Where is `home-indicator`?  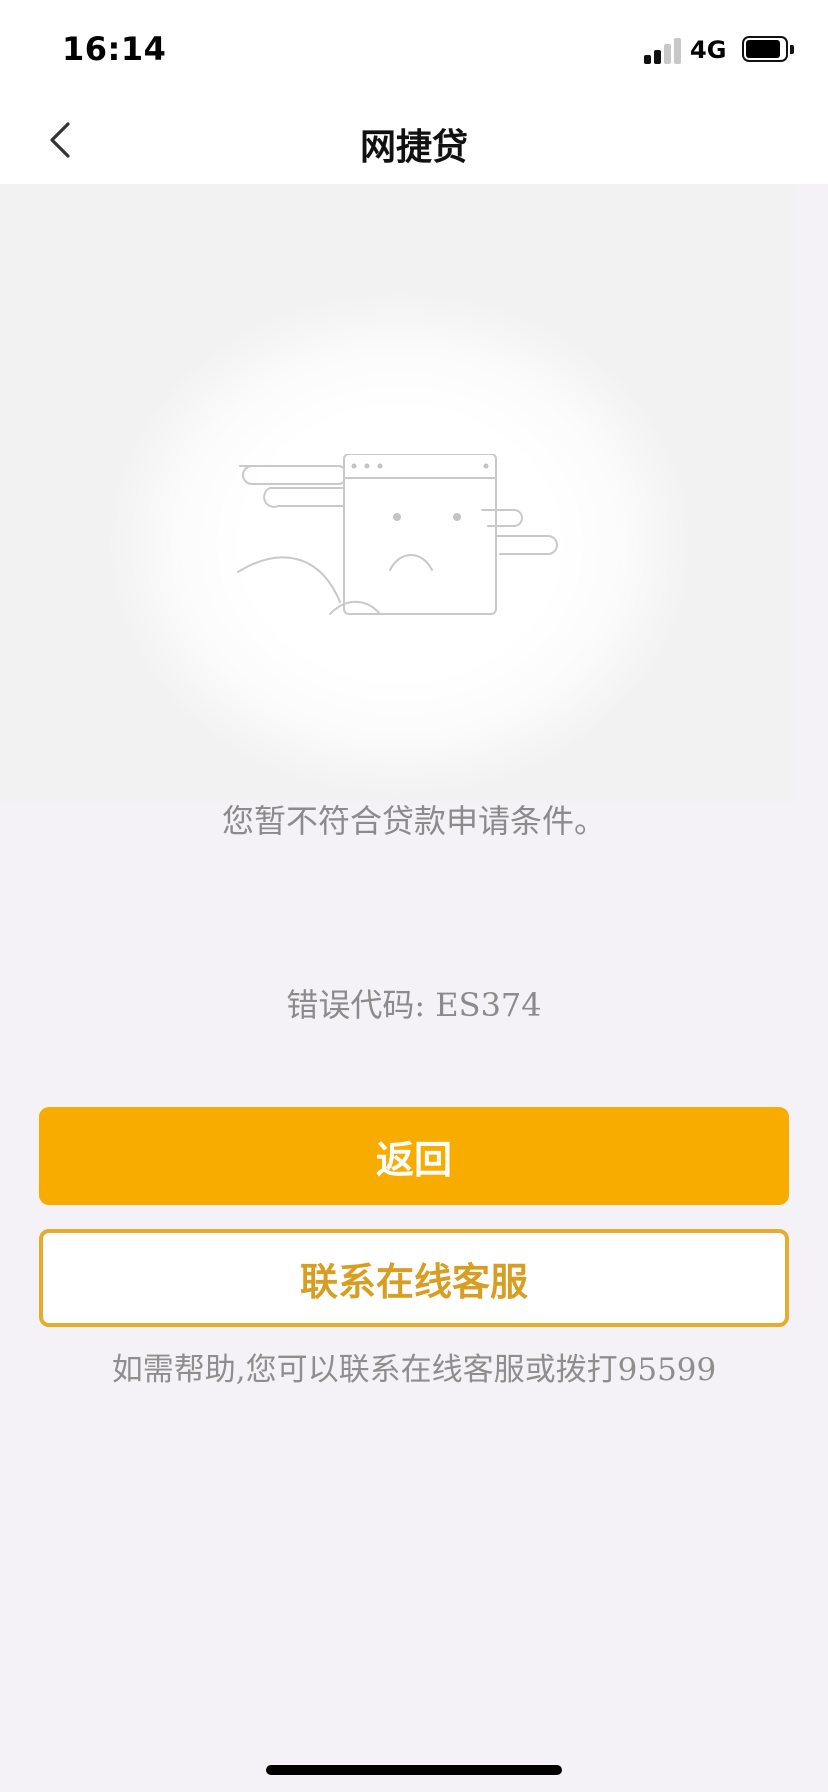 home-indicator is located at coordinates (414, 1770).